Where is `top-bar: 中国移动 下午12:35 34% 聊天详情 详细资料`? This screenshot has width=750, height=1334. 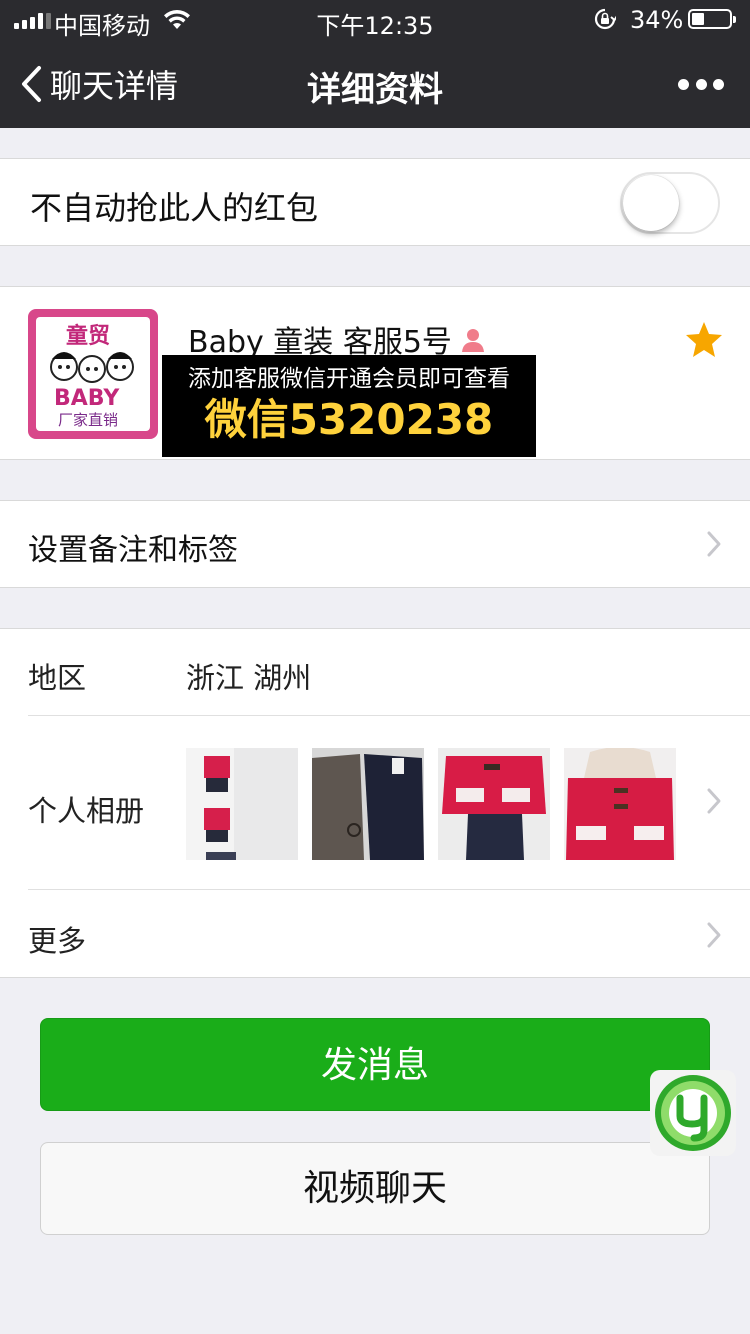
top-bar: 中国移动 下午12:35 34% 聊天详情 详细资料 is located at coordinates (375, 64).